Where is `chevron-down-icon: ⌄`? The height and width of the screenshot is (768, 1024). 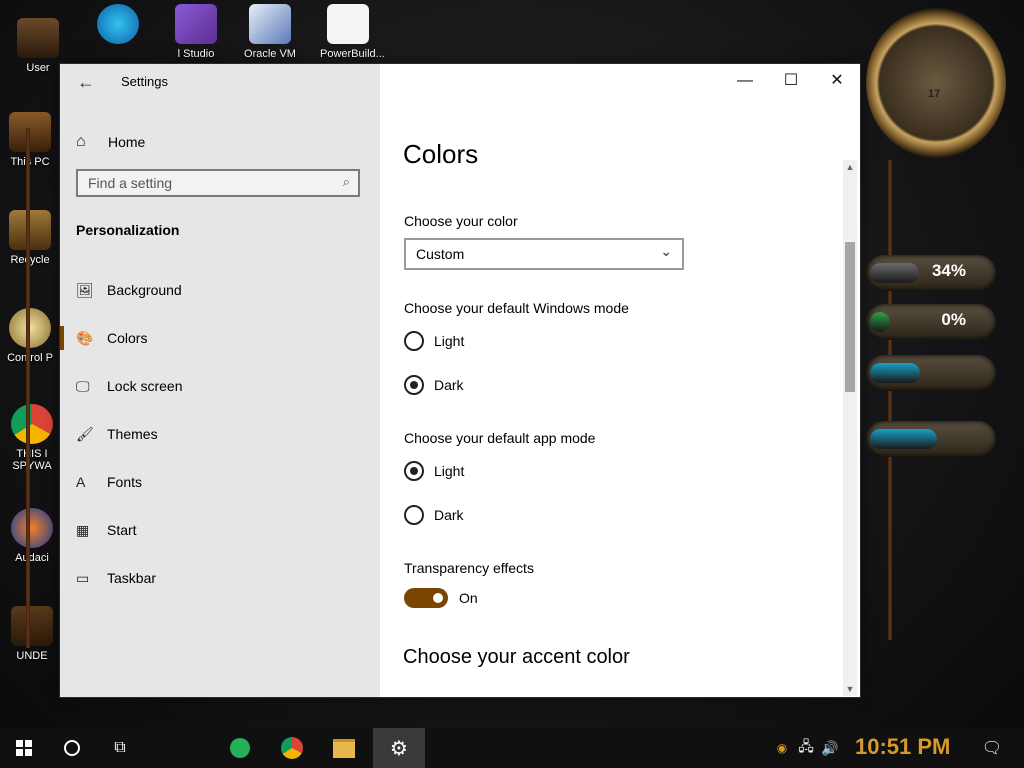
chevron-down-icon: ⌄ is located at coordinates (666, 251).